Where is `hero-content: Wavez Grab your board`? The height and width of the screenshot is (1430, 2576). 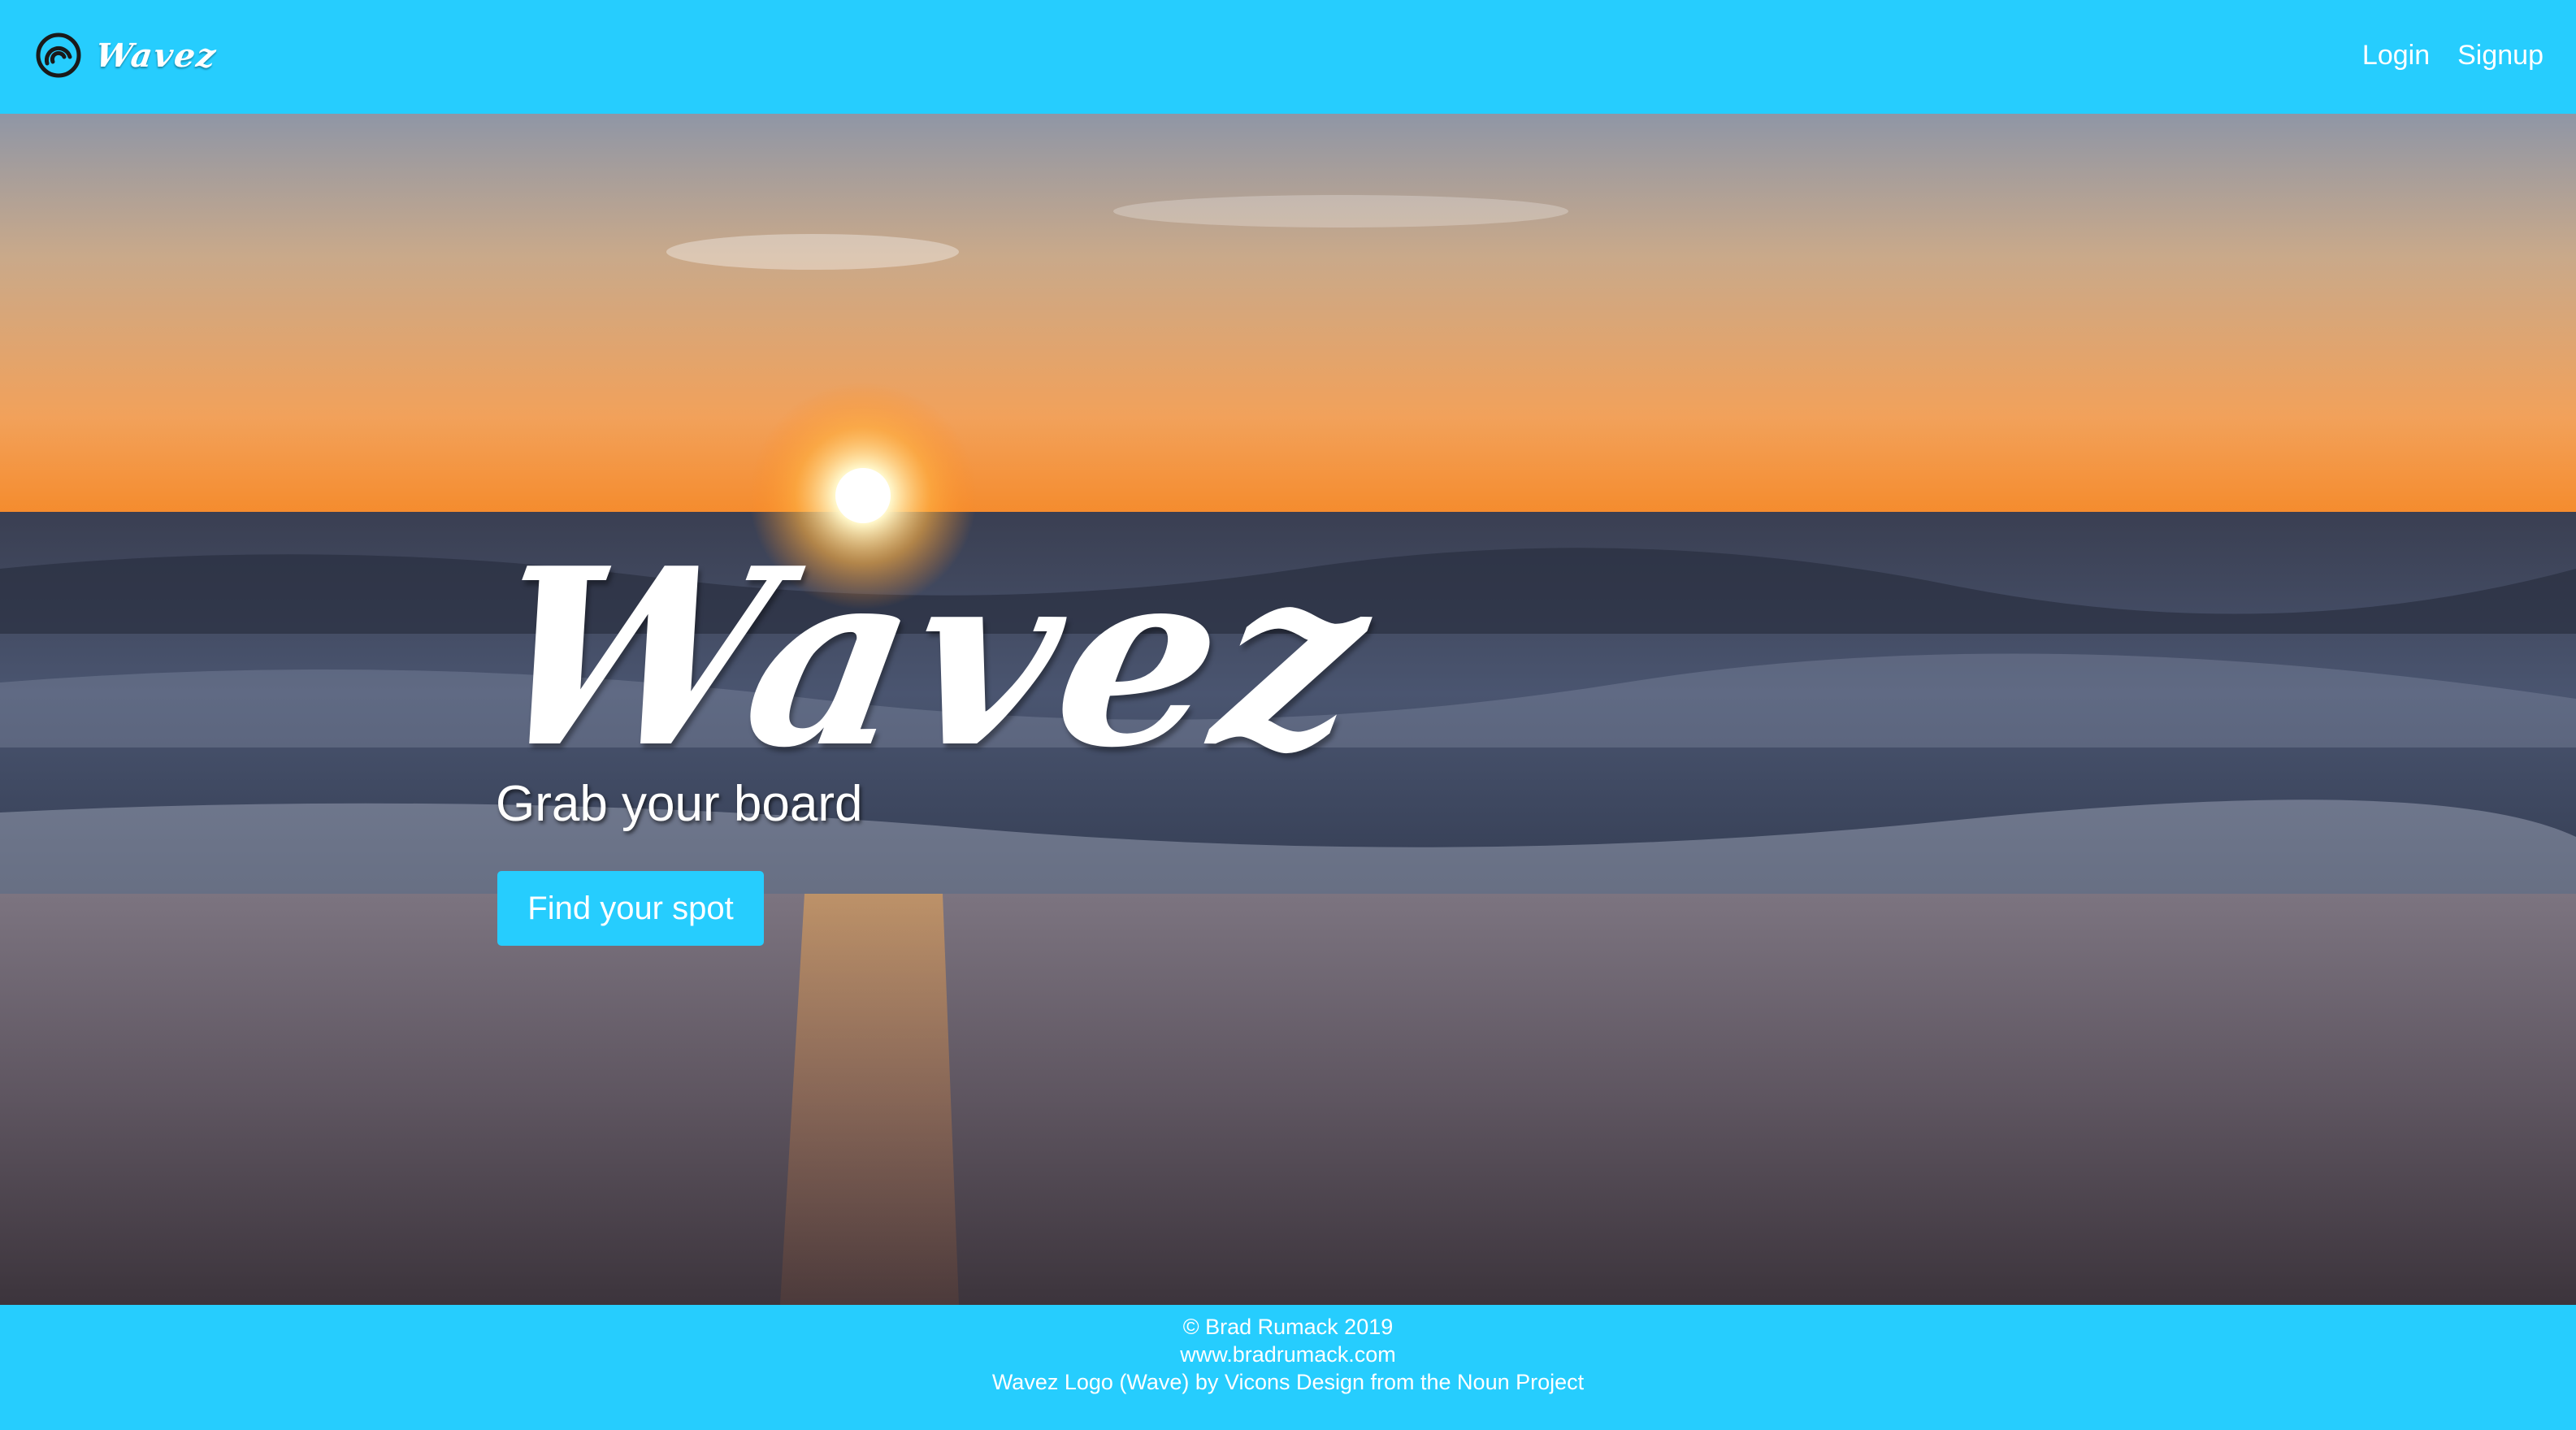 hero-content: Wavez Grab your board is located at coordinates (1052, 674).